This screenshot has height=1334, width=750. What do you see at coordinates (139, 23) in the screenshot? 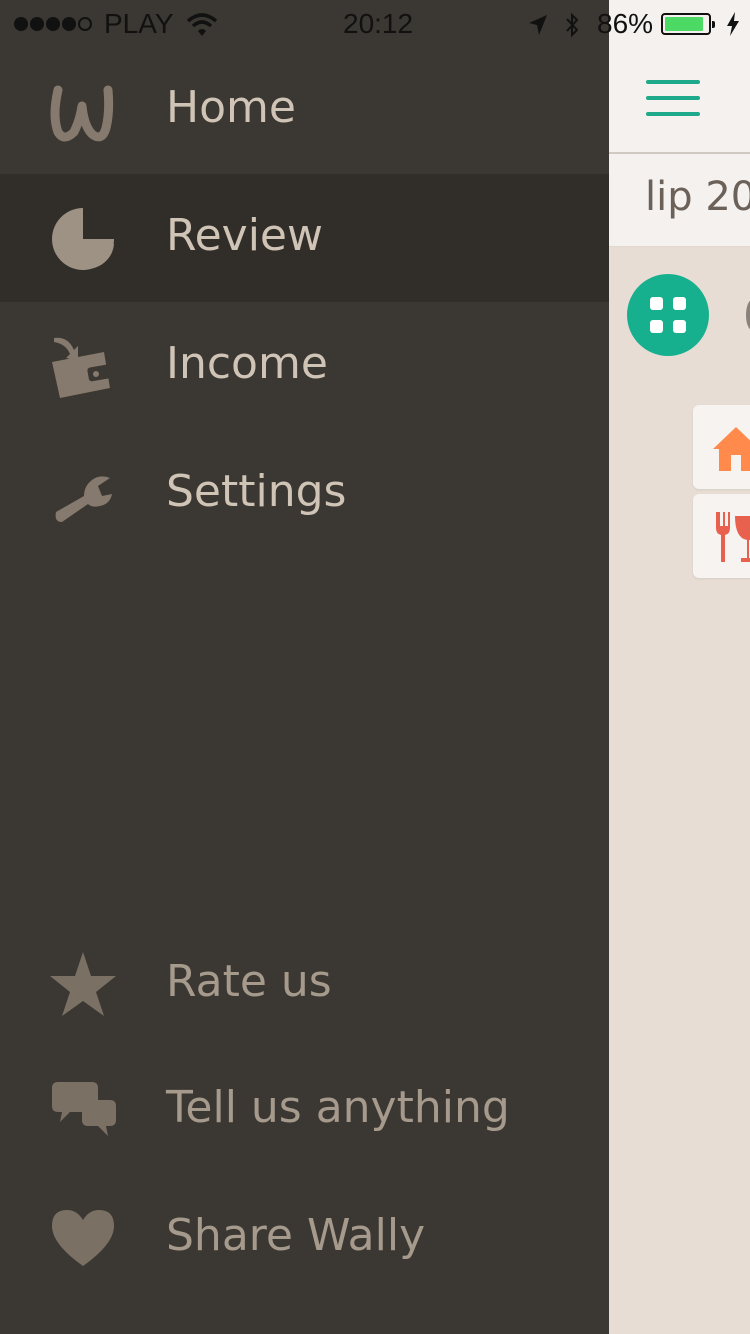
I see `carrier-name: PLAY` at bounding box center [139, 23].